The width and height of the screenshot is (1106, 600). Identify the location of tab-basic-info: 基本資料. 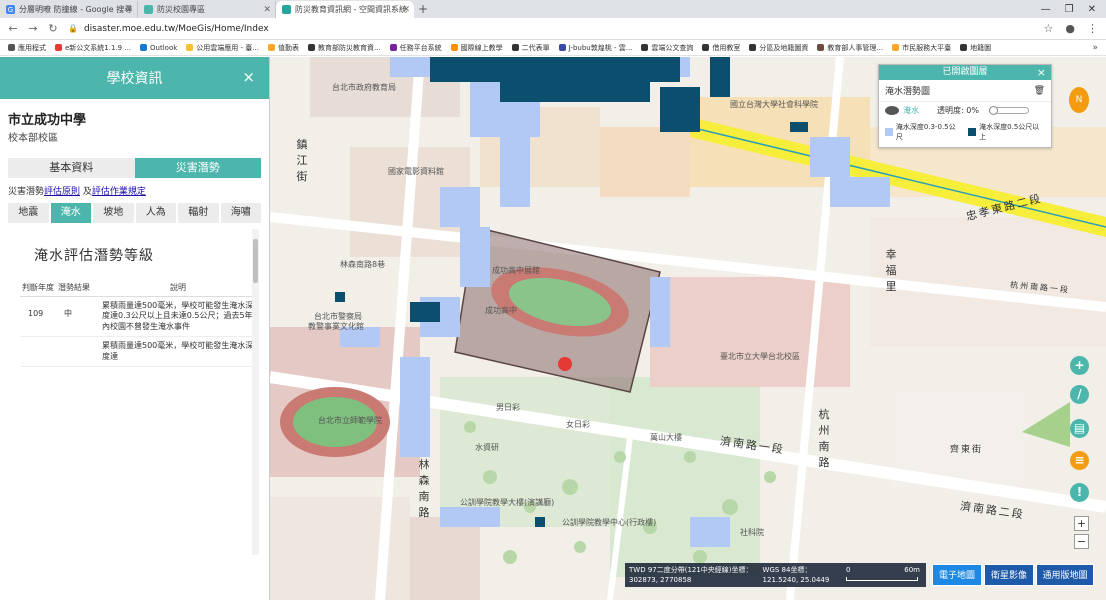
(71, 168).